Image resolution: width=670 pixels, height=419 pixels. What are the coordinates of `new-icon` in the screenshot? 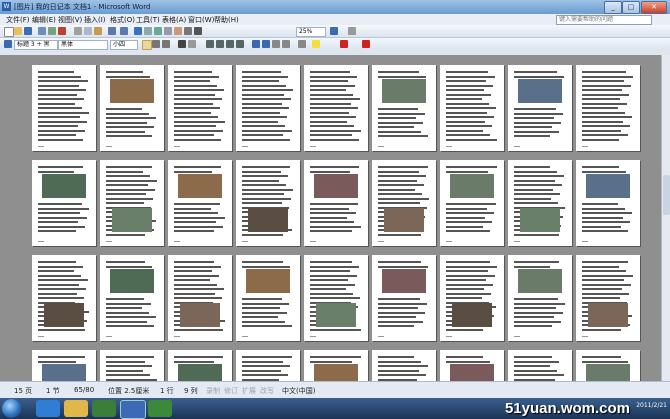 It's located at (9, 32).